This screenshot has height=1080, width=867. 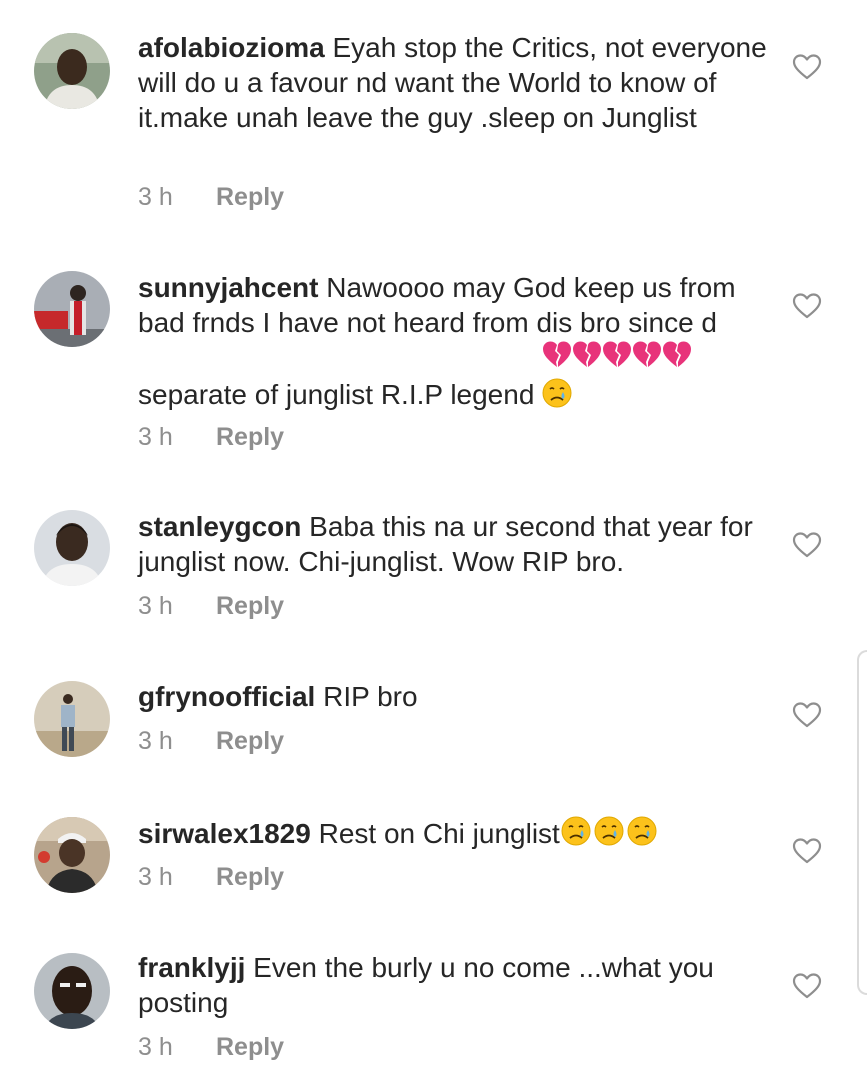 I want to click on comment-text: sirwalex1829 Rest on Chi junglist, so click(x=453, y=835).